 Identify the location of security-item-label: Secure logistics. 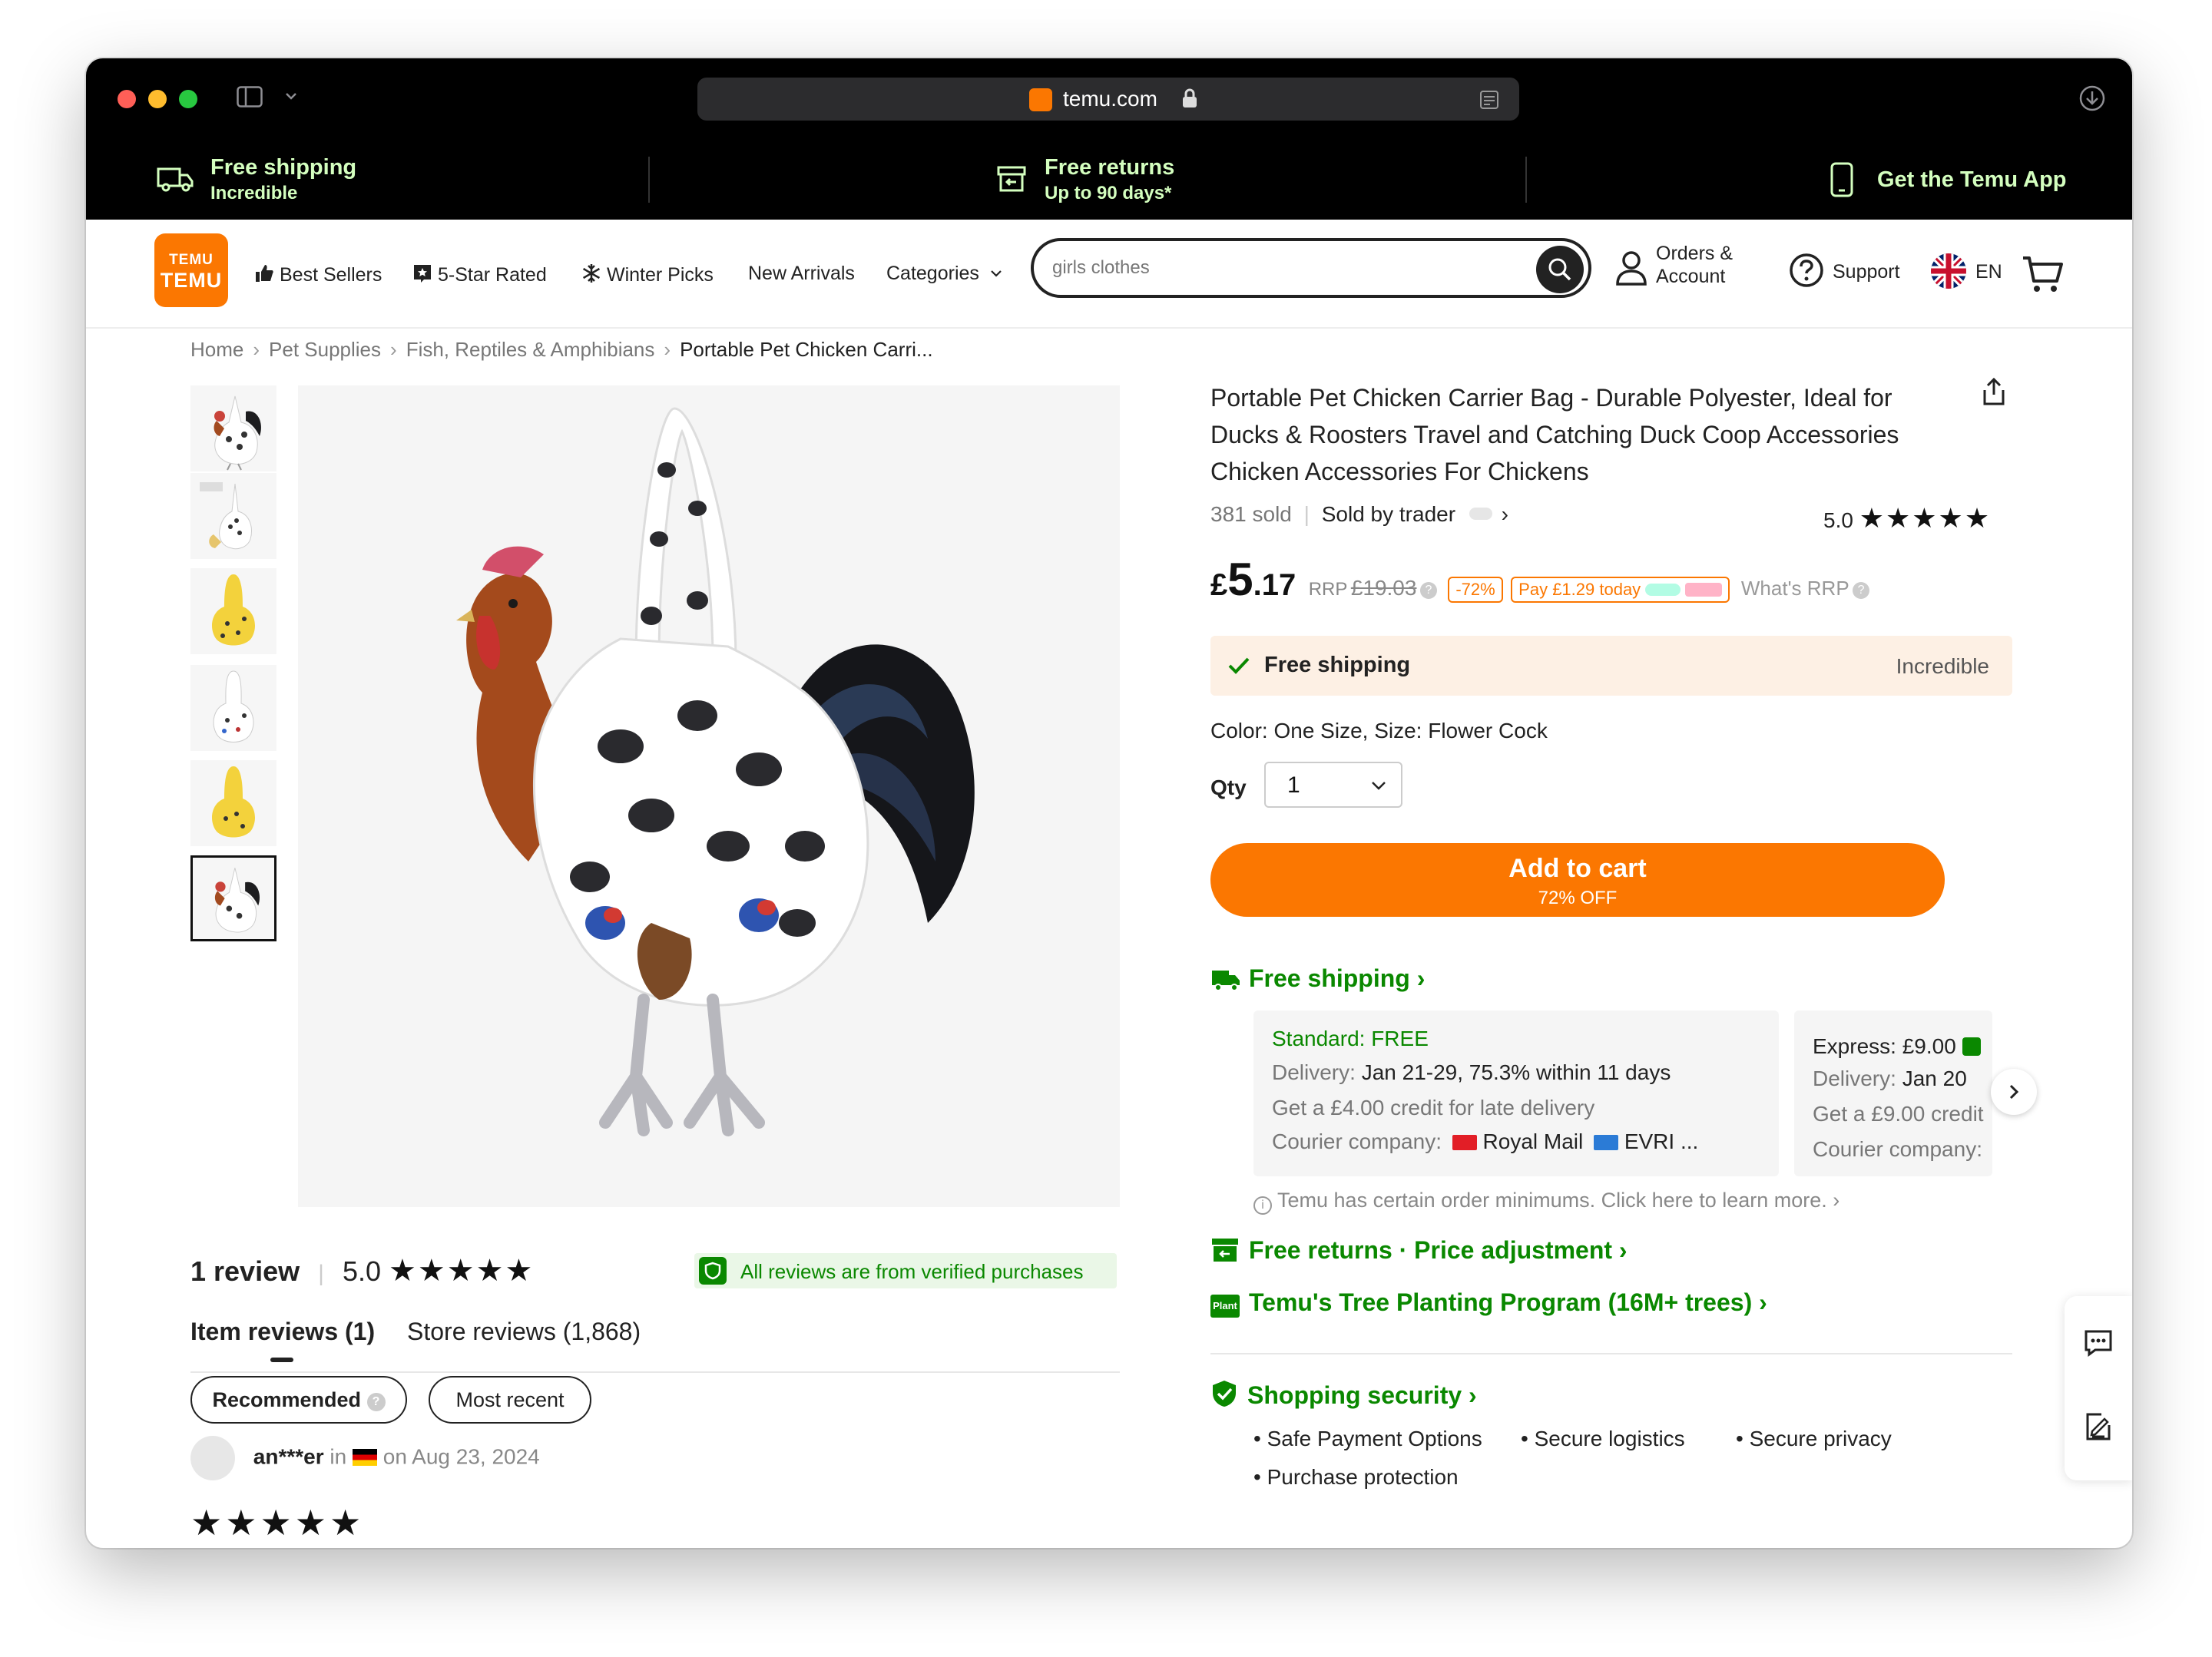
(1609, 1439).